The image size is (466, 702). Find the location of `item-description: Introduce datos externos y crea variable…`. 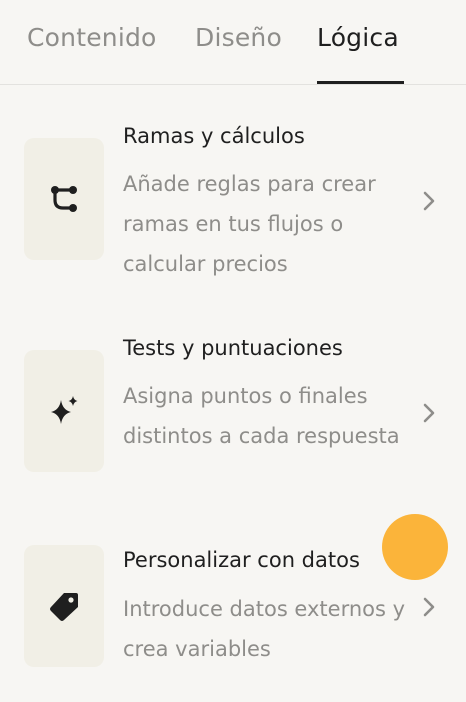

item-description: Introduce datos externos y crea variable… is located at coordinates (264, 629).